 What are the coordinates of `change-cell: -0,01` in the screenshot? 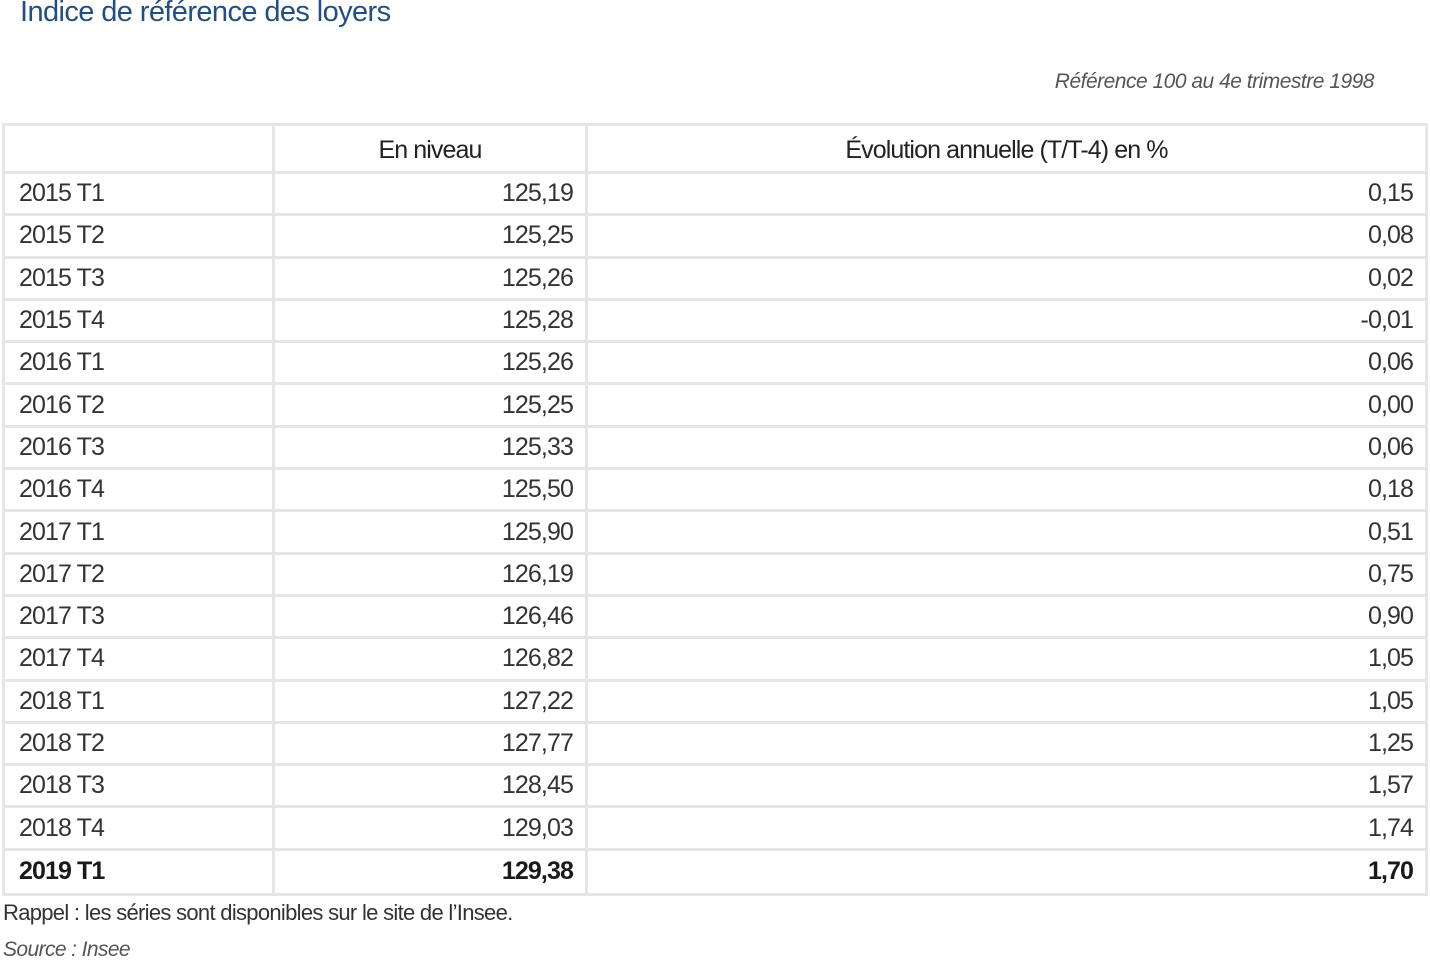 It's located at (1006, 322).